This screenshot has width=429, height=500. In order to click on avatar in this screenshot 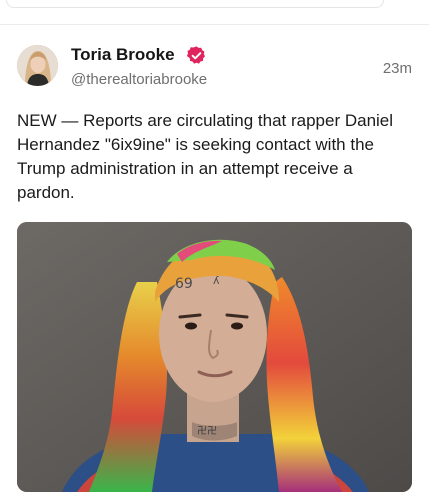, I will do `click(37, 65)`.